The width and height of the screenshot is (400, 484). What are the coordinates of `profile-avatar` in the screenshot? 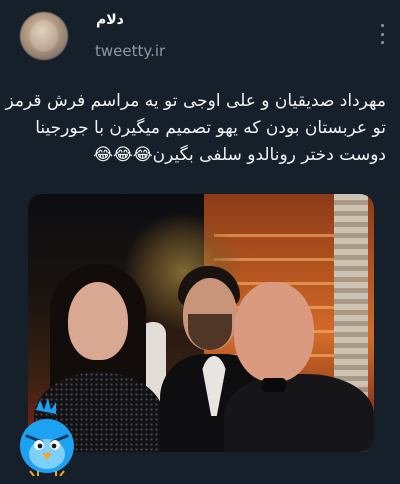 It's located at (44, 36).